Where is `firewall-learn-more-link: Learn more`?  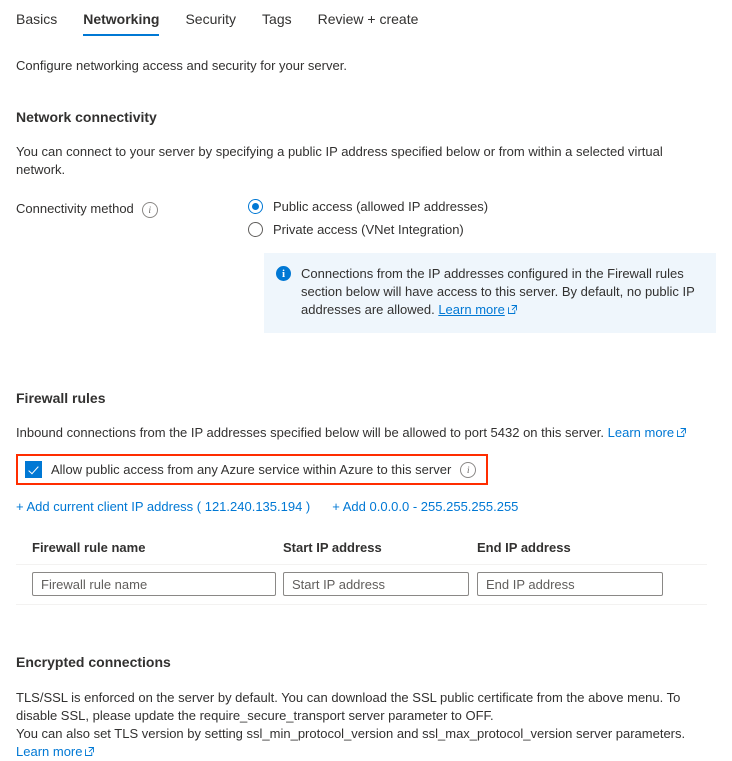 firewall-learn-more-link: Learn more is located at coordinates (641, 432).